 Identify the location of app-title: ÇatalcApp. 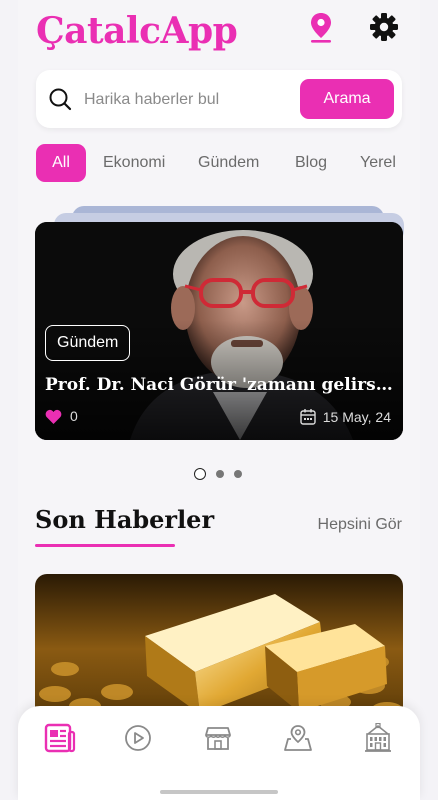
(137, 31).